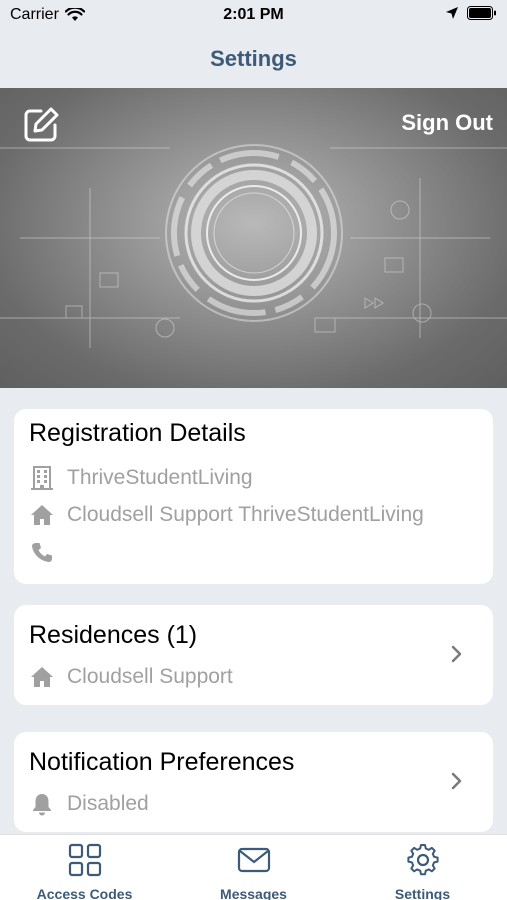  What do you see at coordinates (150, 676) in the screenshot?
I see `residence-item-name: Cloudsell Support` at bounding box center [150, 676].